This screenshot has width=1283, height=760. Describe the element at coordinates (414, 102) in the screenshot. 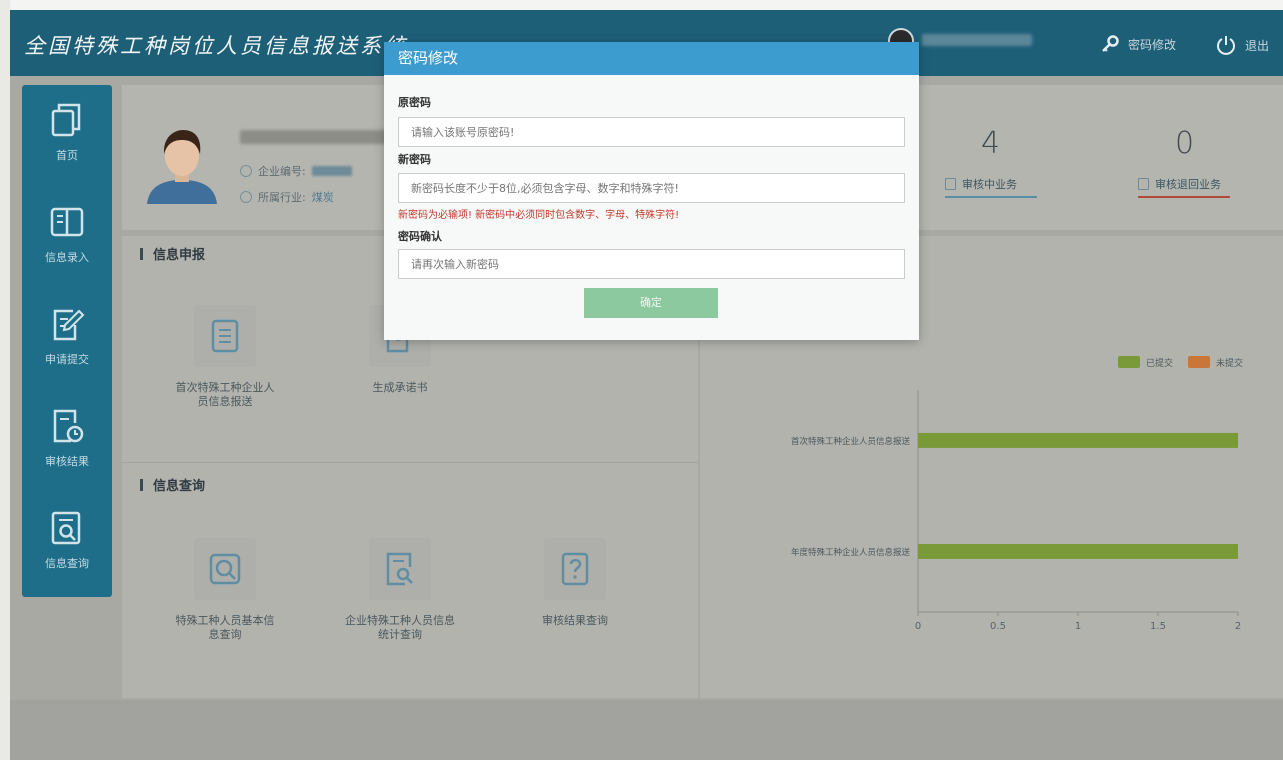

I see `old-password-label: 原密码` at that location.